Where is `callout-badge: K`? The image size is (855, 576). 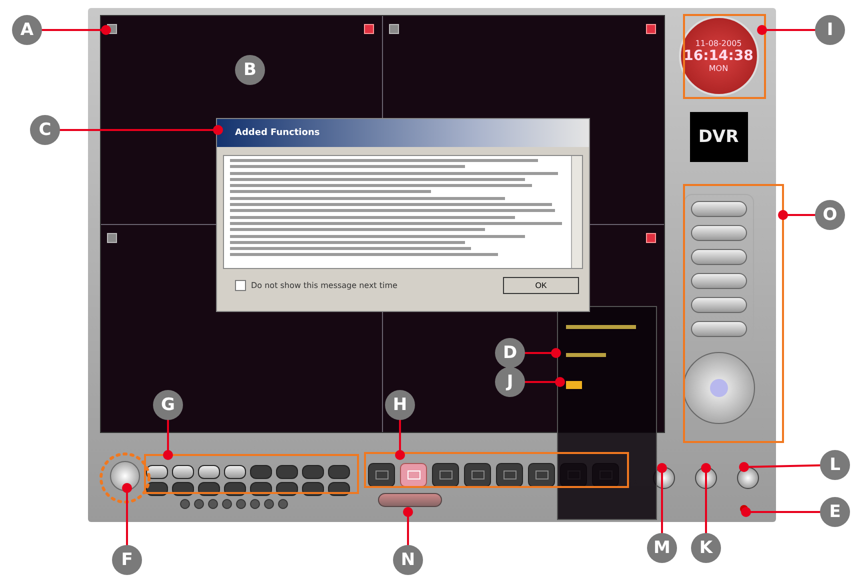 callout-badge: K is located at coordinates (706, 548).